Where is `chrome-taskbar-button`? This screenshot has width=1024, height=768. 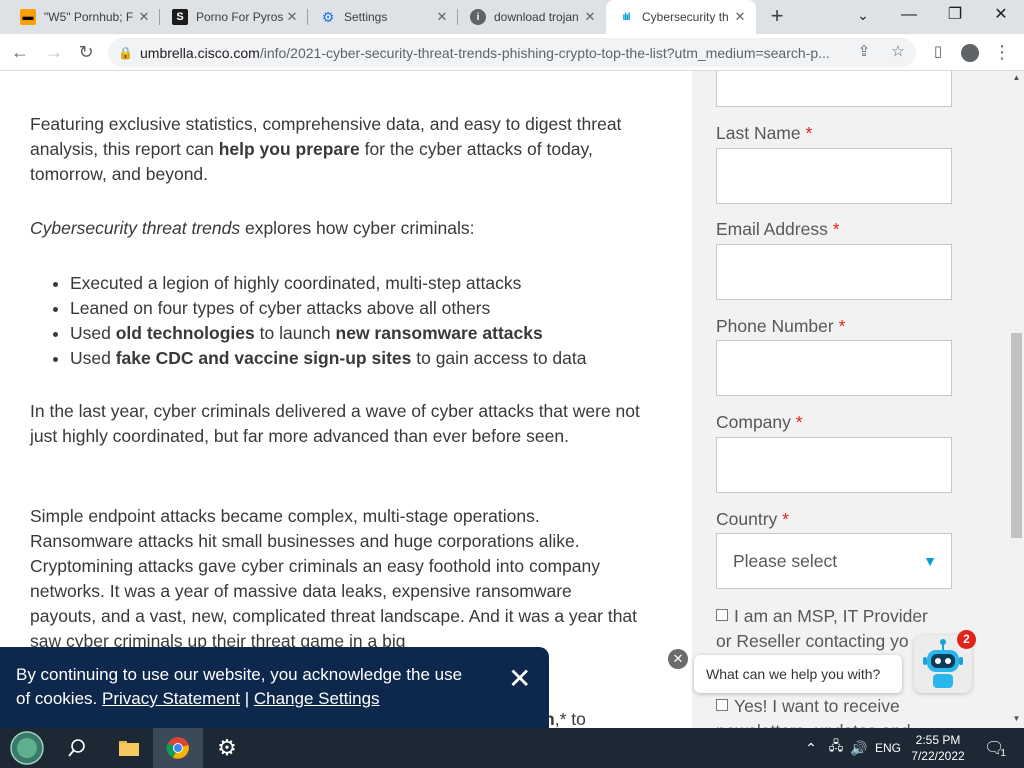 chrome-taskbar-button is located at coordinates (178, 748).